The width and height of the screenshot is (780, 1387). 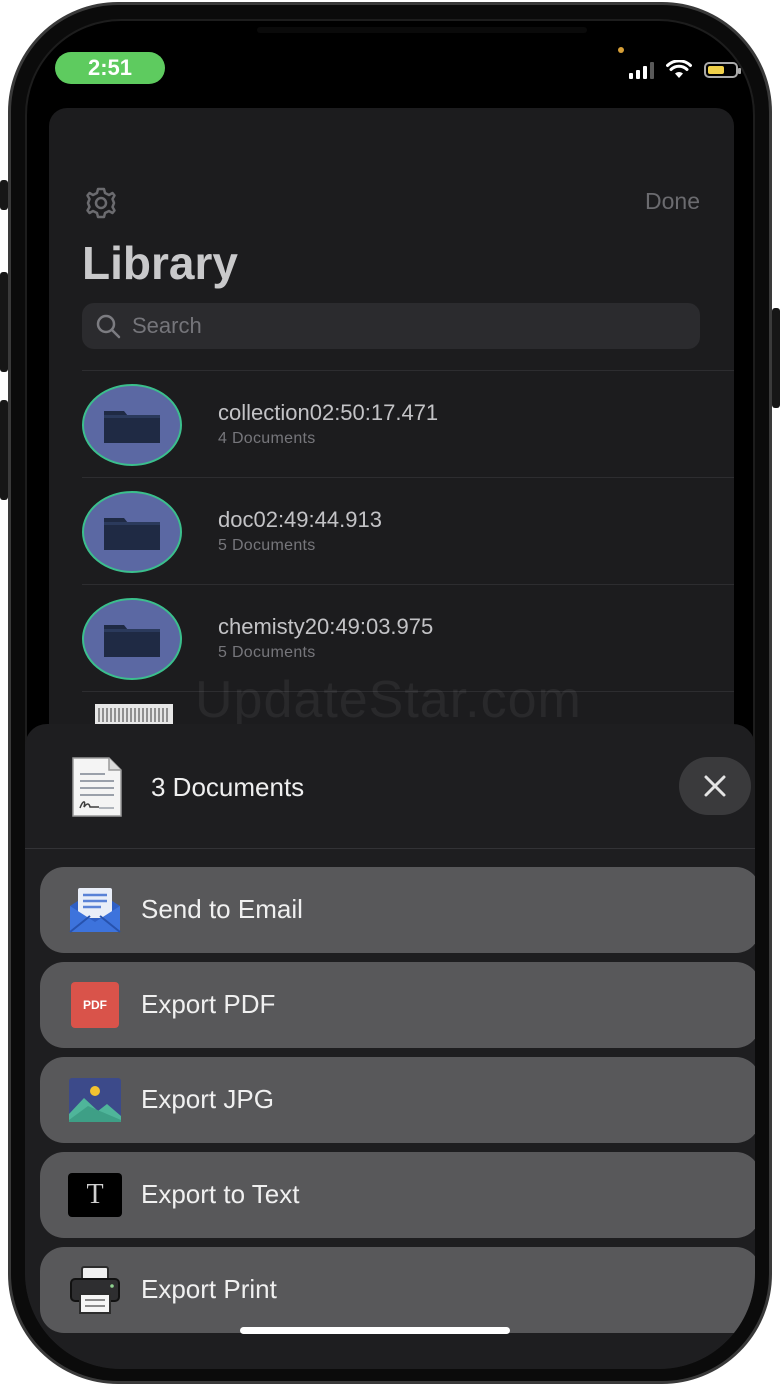 I want to click on export-jpg-button: Export JPG, so click(x=397, y=1100).